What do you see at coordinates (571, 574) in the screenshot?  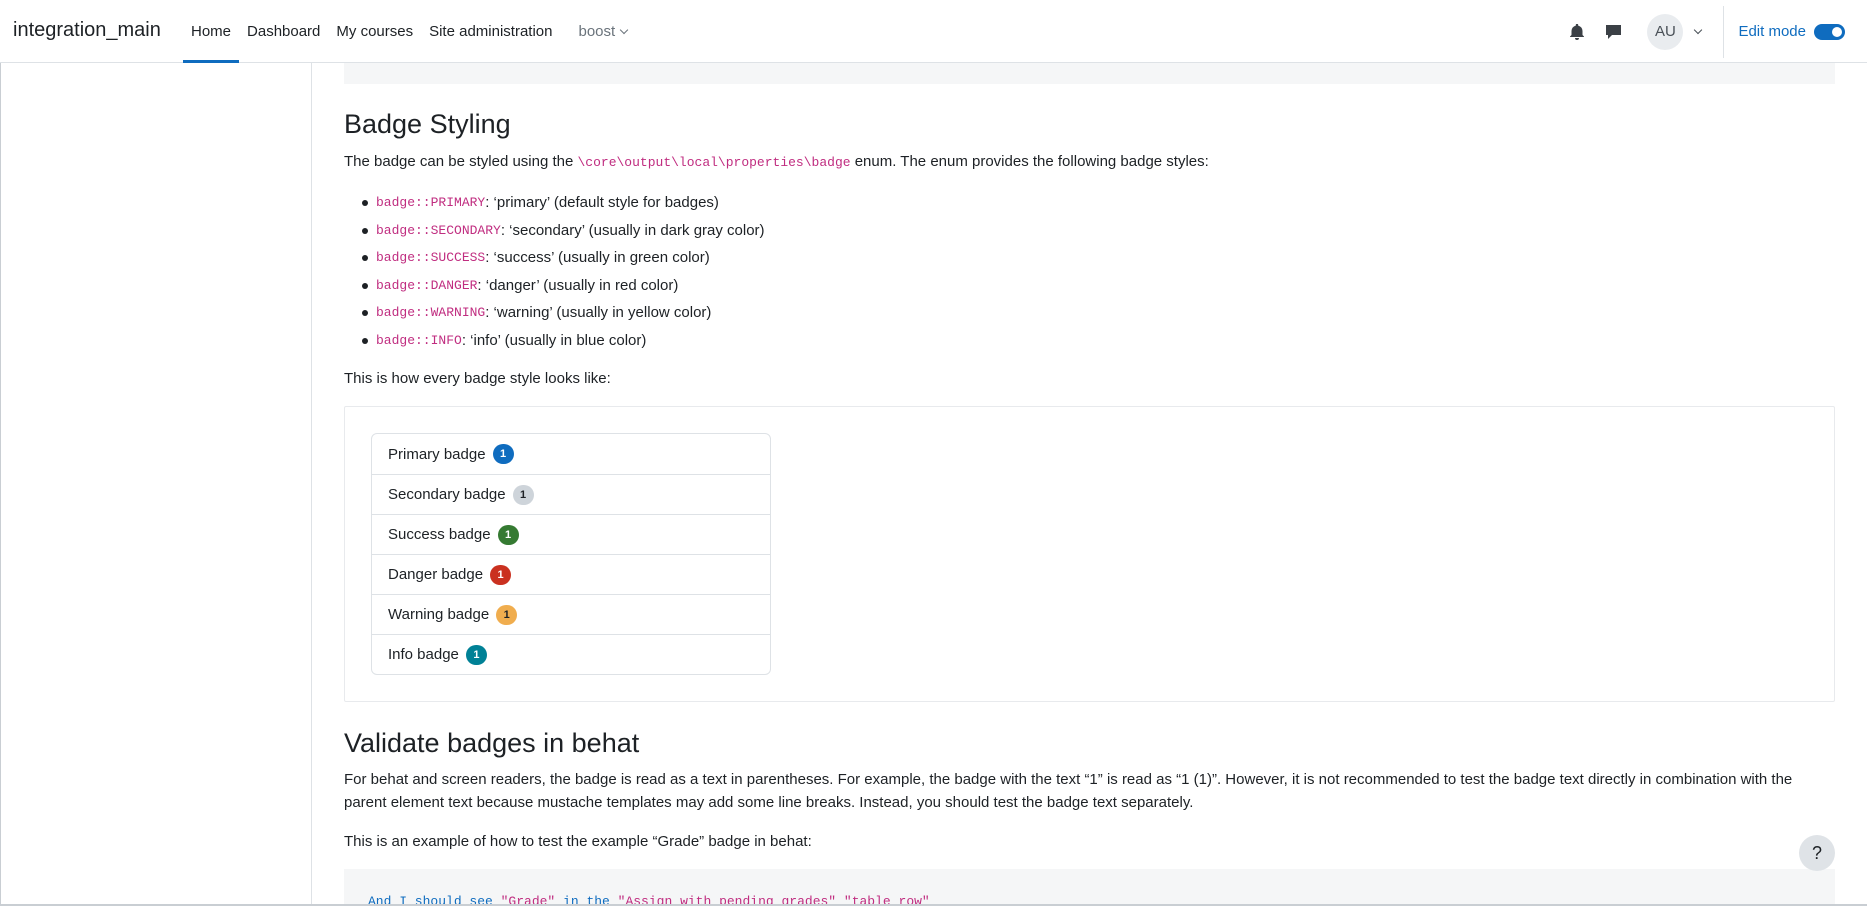 I see `list-item: Danger badge 1` at bounding box center [571, 574].